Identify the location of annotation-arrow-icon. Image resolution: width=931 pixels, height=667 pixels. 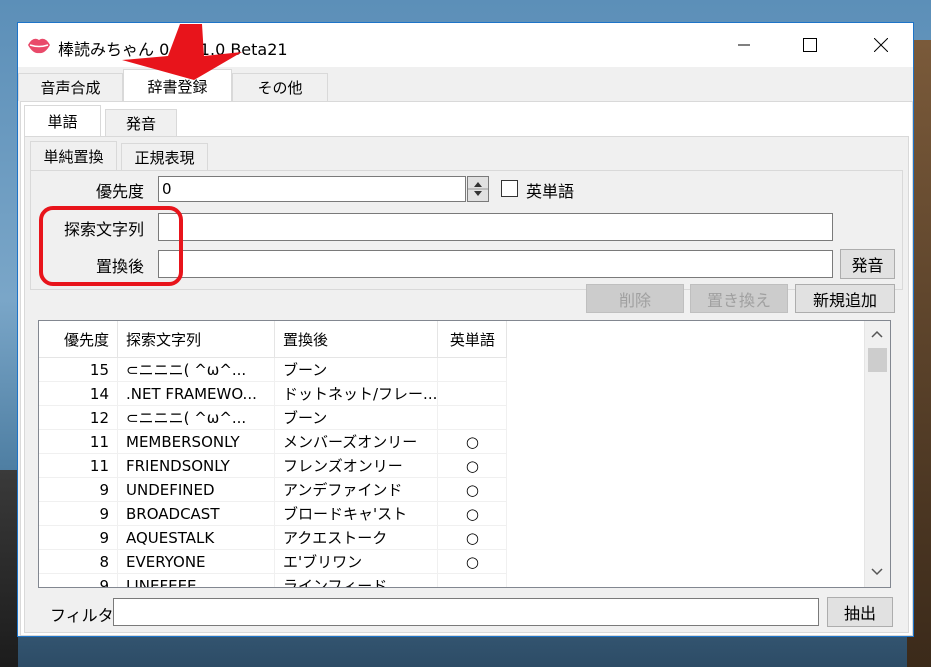
(182, 52).